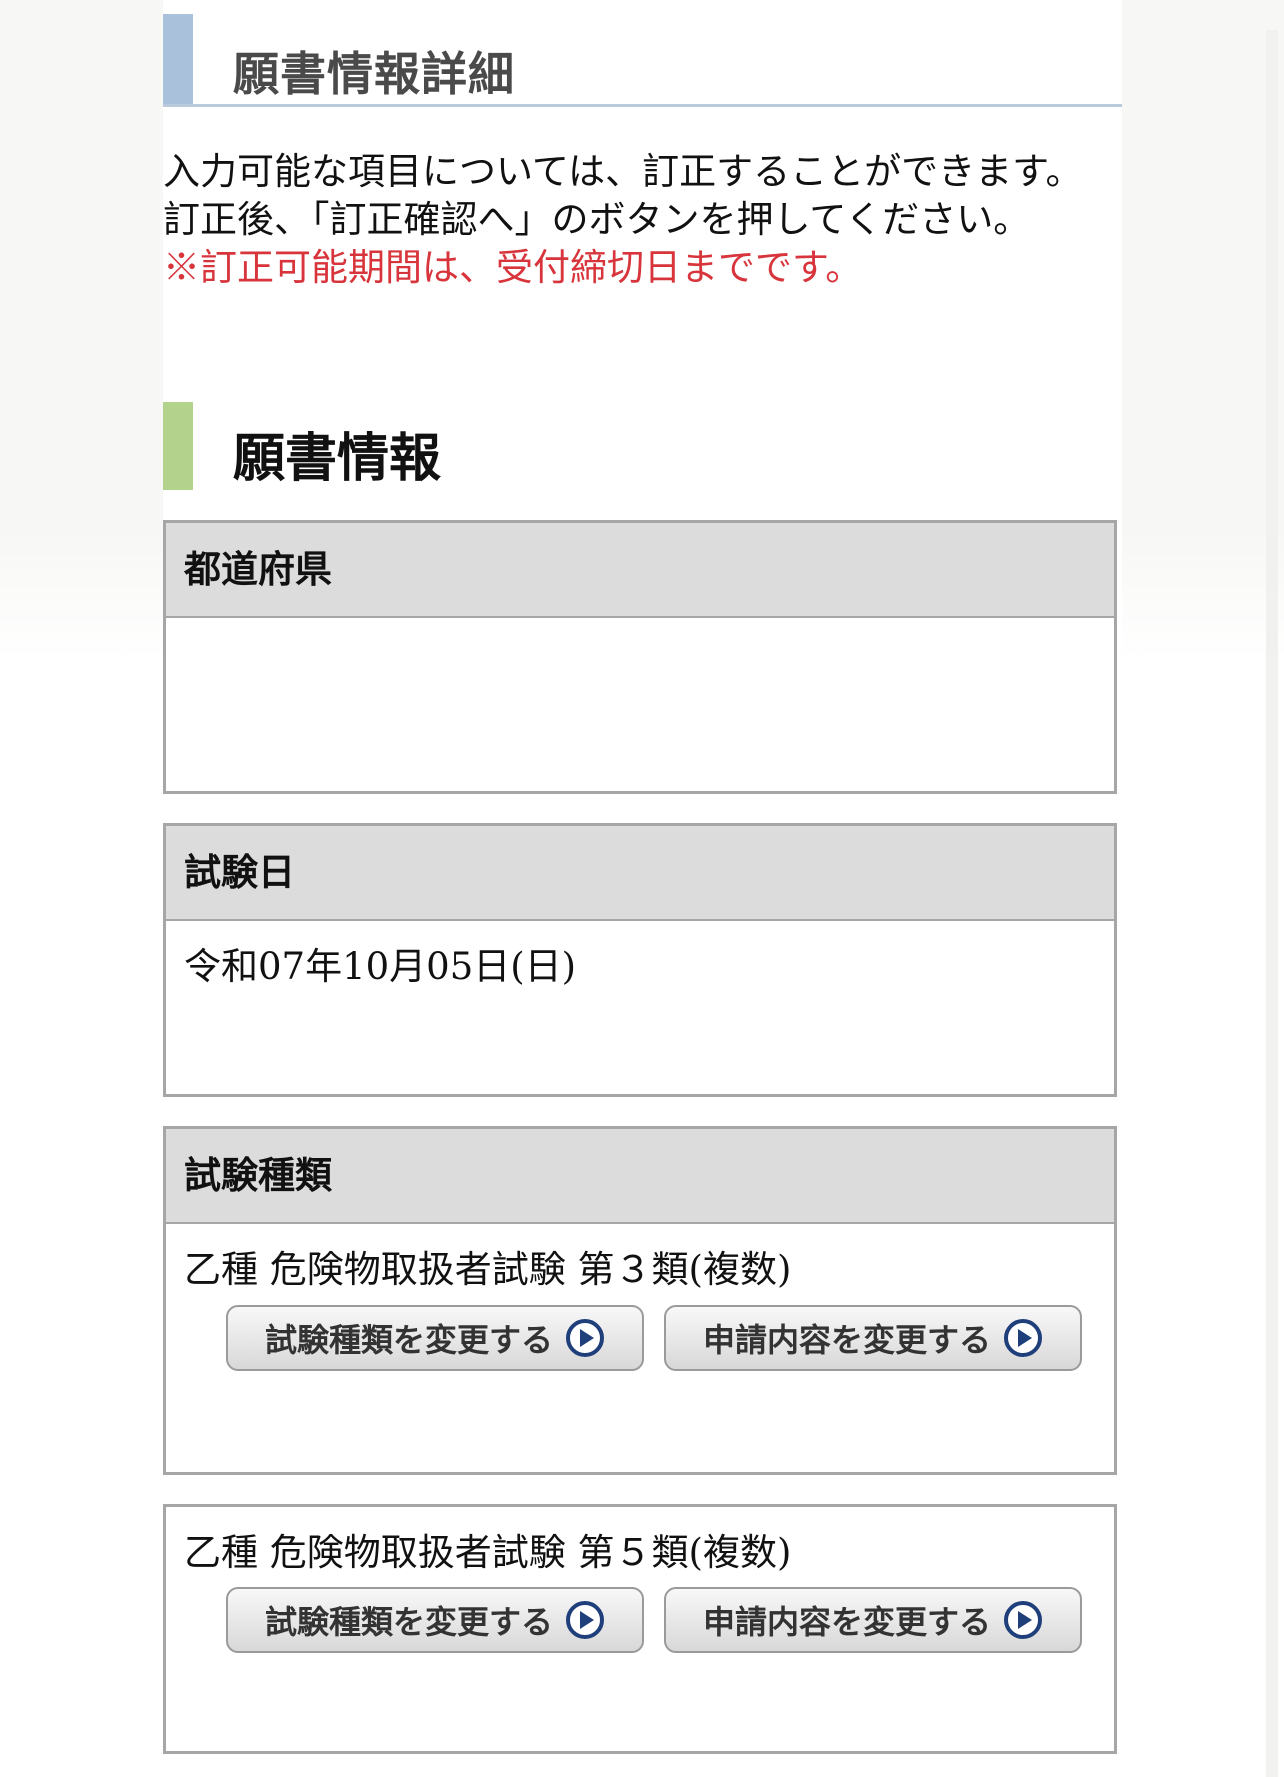  What do you see at coordinates (178, 59) in the screenshot?
I see `header-accent-bar` at bounding box center [178, 59].